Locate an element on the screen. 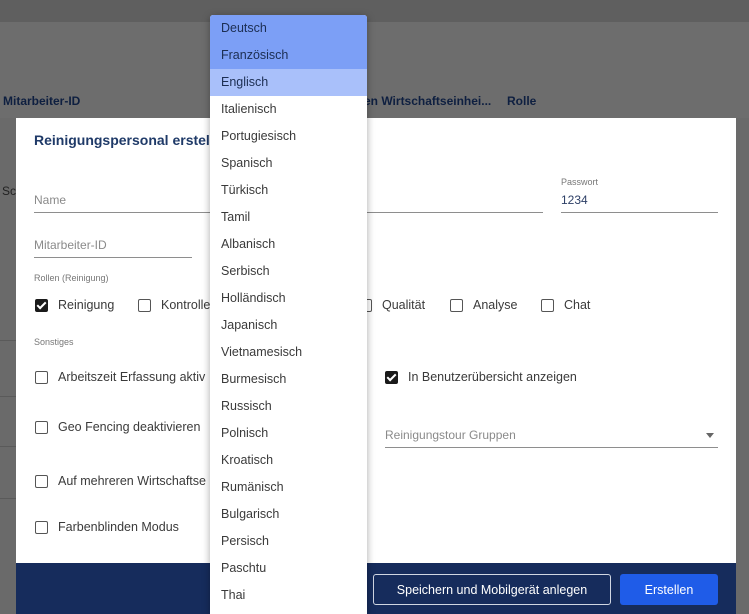  language-option-romanian: Rumänisch is located at coordinates (288, 487).